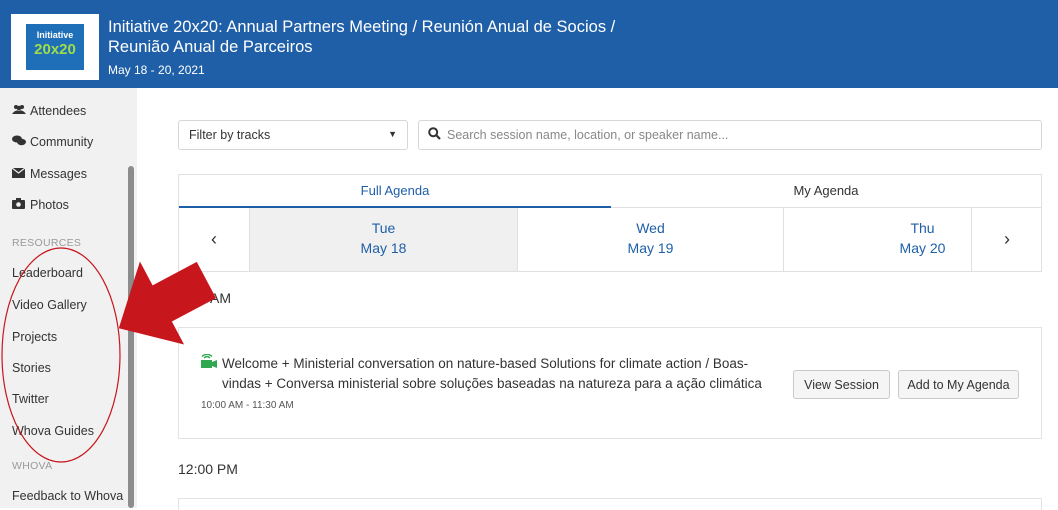  I want to click on resources-header: RESOURCES, so click(47, 243).